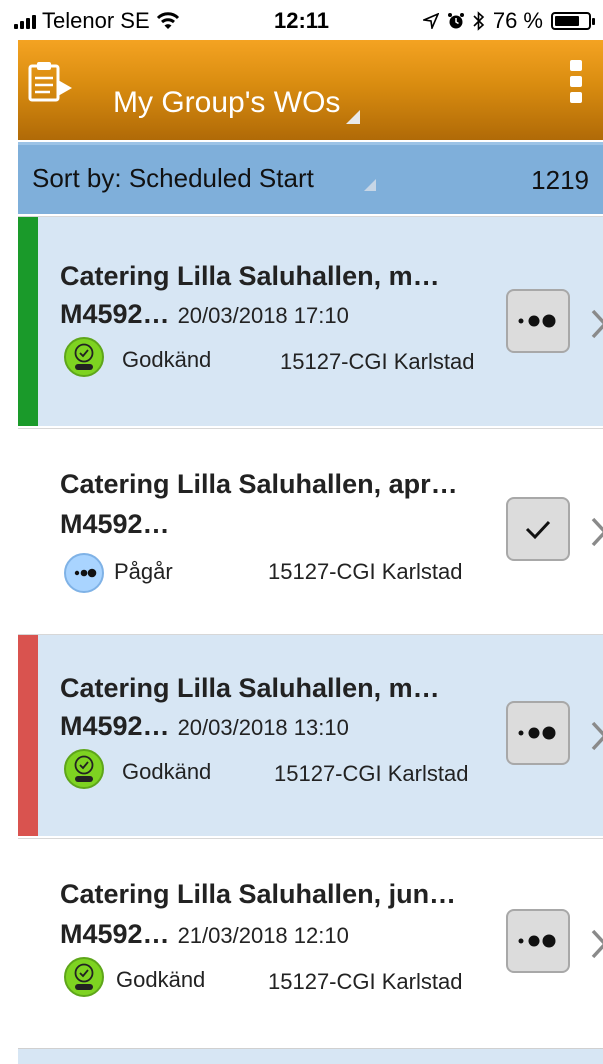  I want to click on work-order-id-line: M4592… 20/03/2018 17:10, so click(204, 314).